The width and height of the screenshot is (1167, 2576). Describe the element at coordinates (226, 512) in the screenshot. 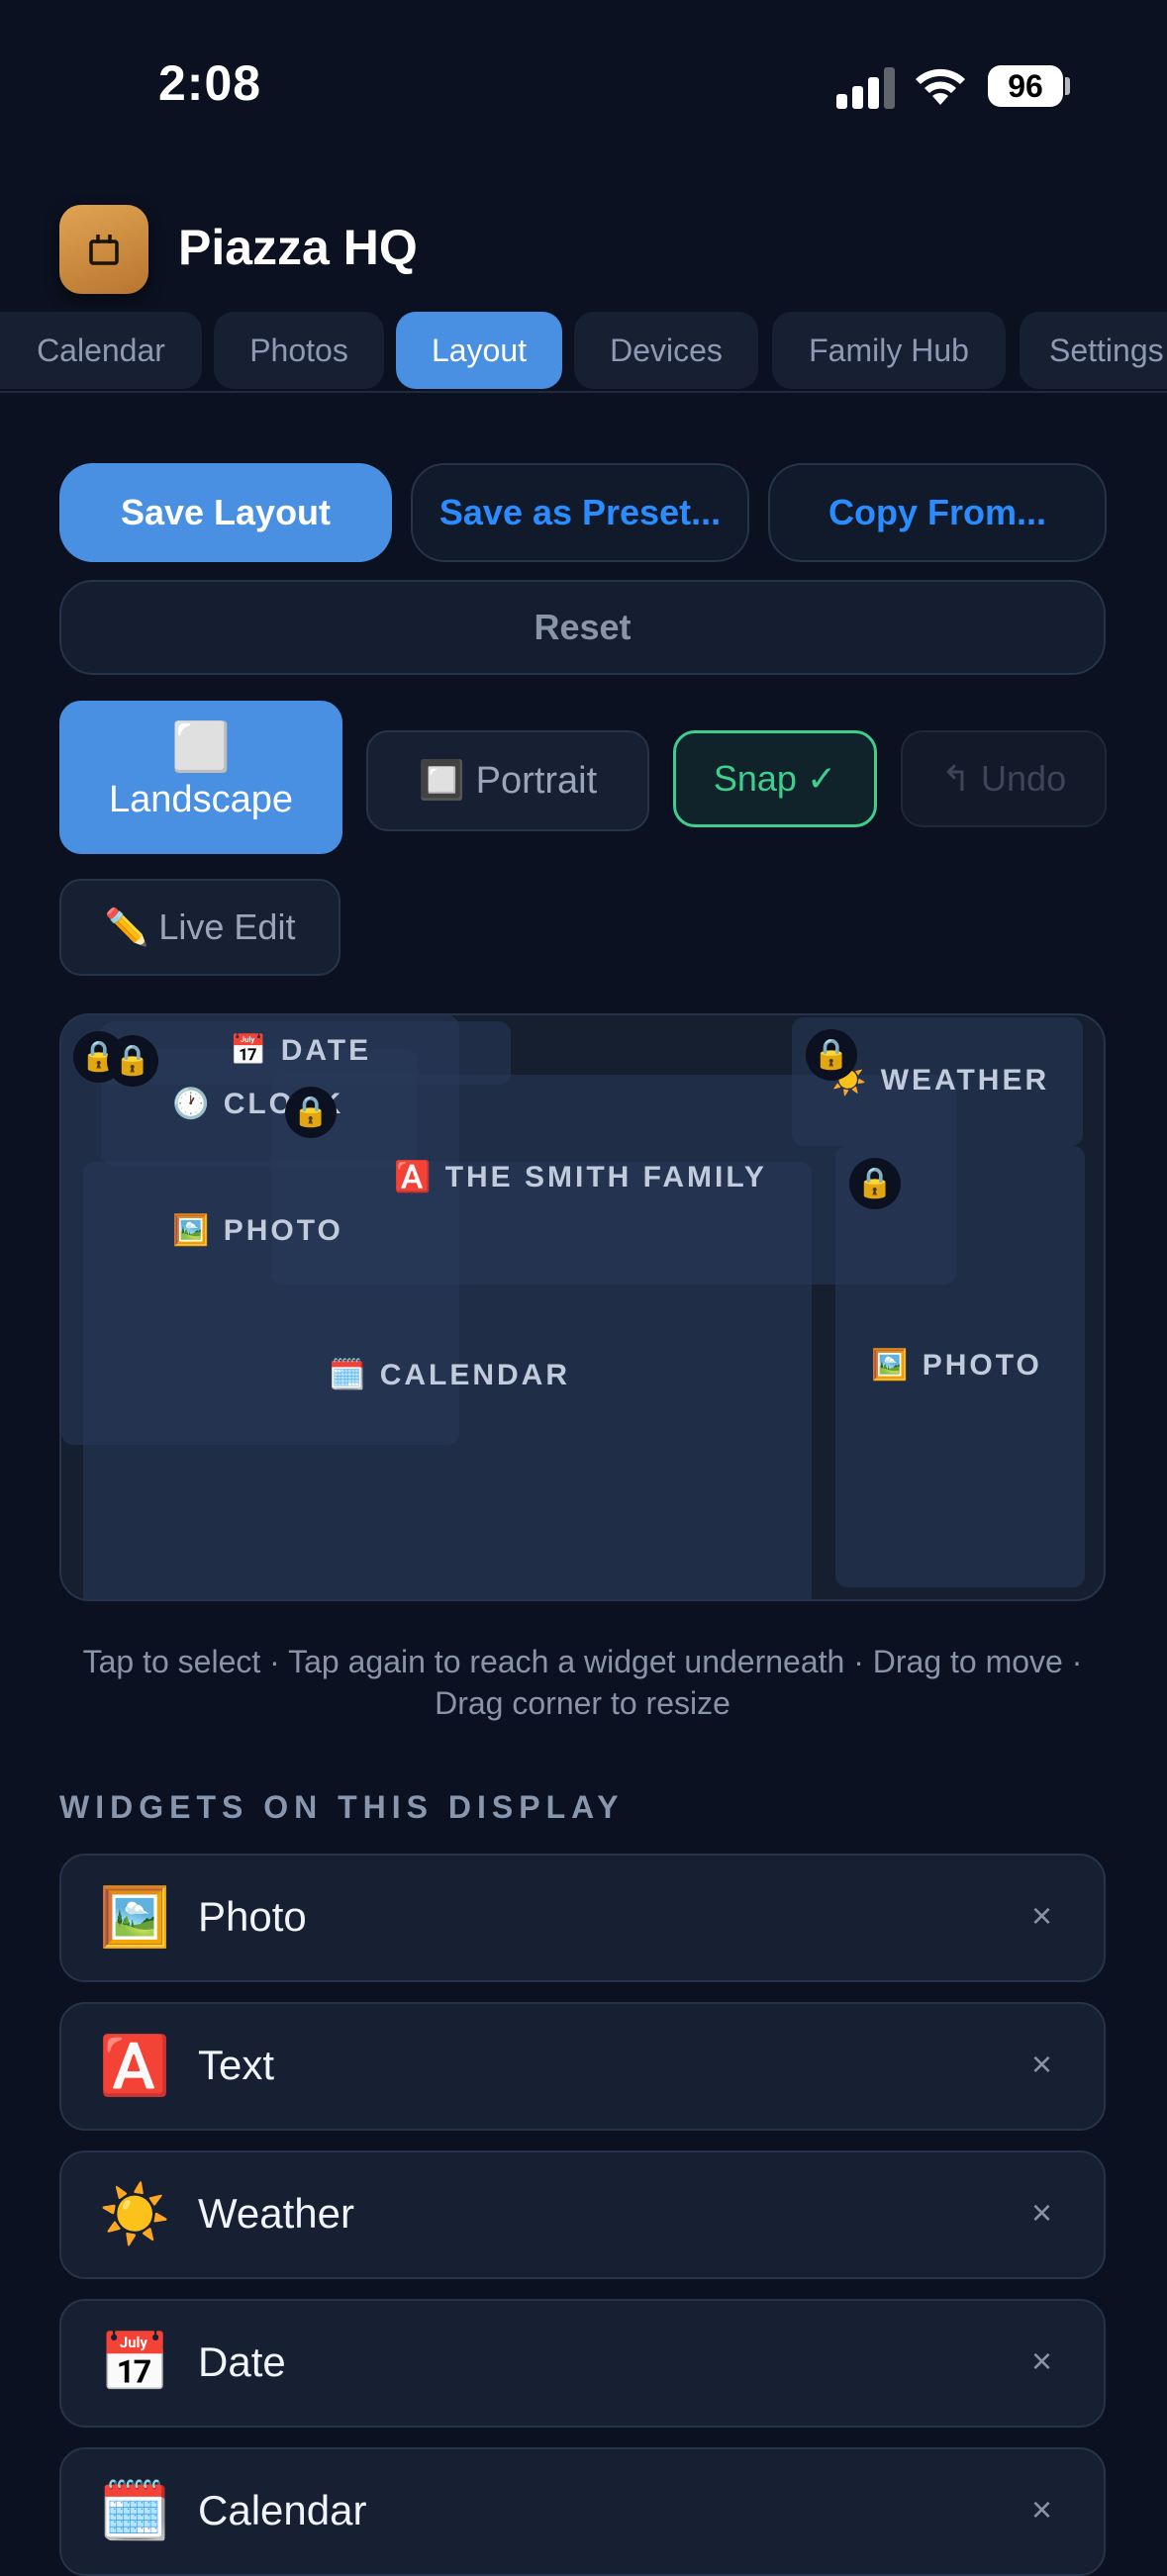

I see `save-layout-button: Save Layout` at that location.